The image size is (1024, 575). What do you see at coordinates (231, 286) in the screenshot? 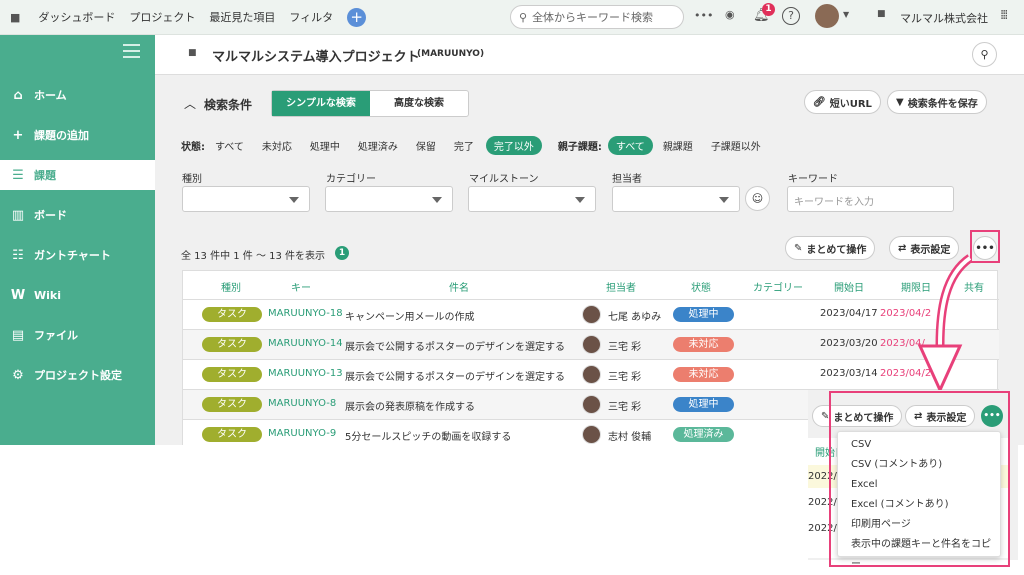
I see `header-type: 種別` at bounding box center [231, 286].